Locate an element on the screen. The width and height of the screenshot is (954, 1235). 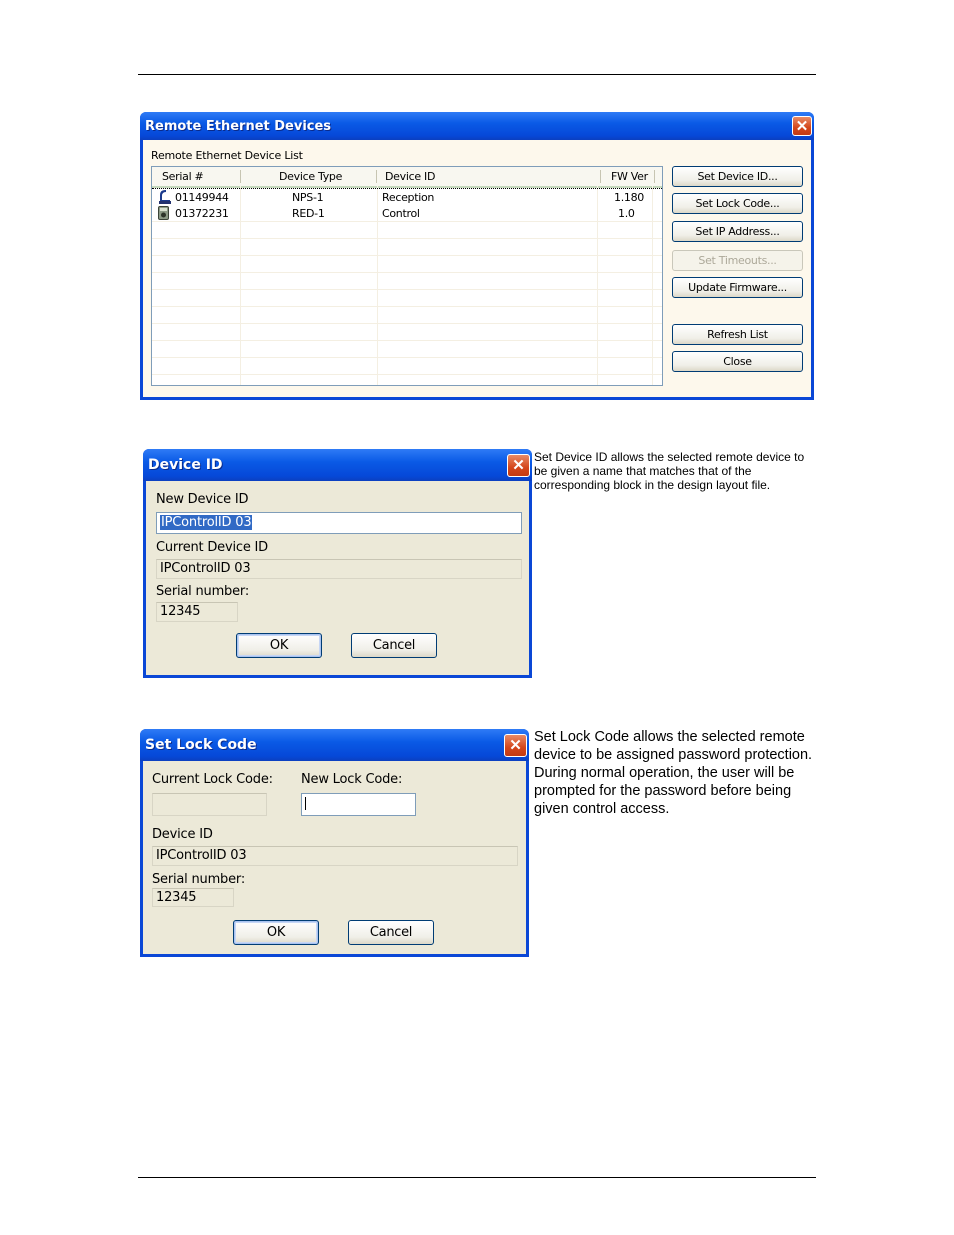
title-bar: Set Lock Code ✕ is located at coordinates (334, 745).